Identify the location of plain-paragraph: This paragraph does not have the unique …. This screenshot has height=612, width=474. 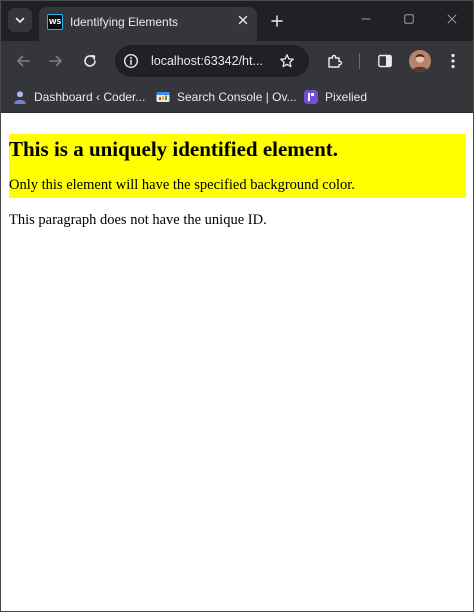
(138, 220).